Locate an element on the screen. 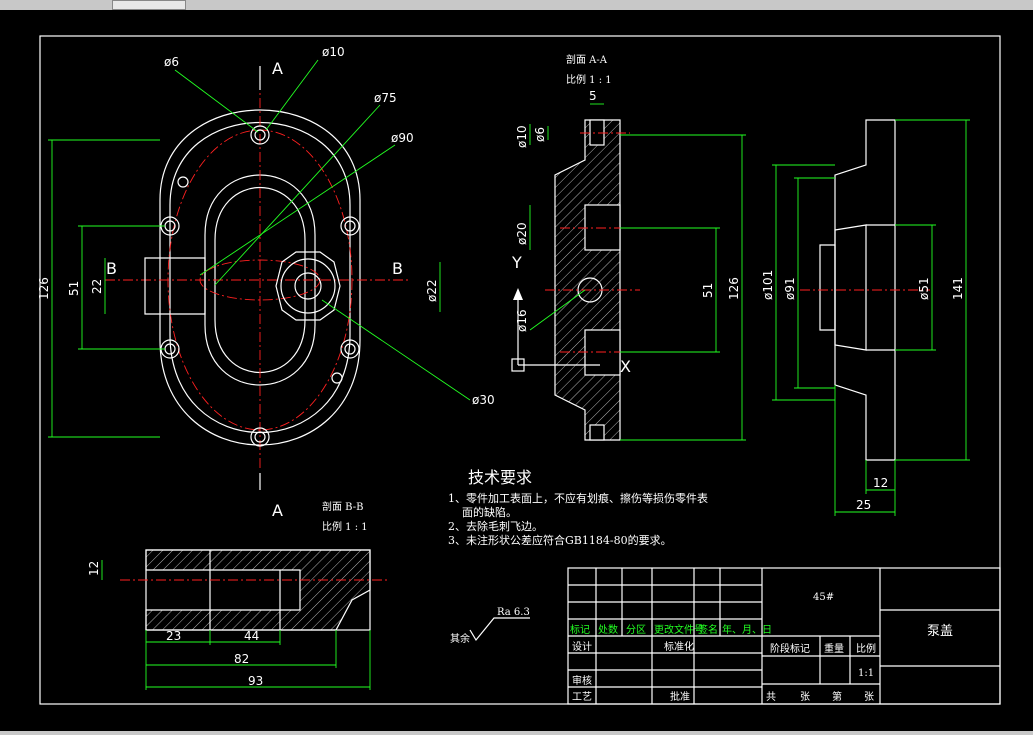 The height and width of the screenshot is (735, 1033). tb-sheet-no: 第 is located at coordinates (837, 696).